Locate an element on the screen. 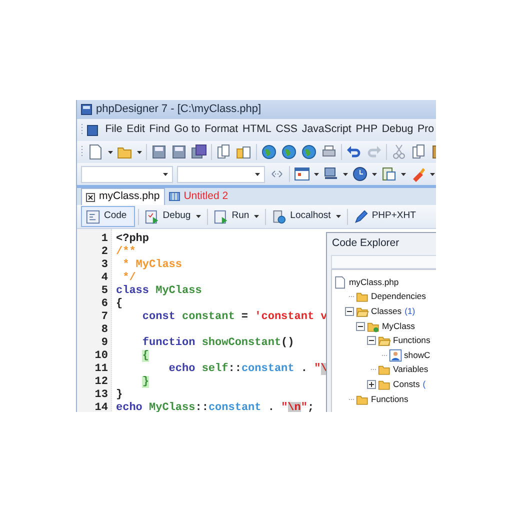 This screenshot has height=512, width=512. app-icon is located at coordinates (86, 109).